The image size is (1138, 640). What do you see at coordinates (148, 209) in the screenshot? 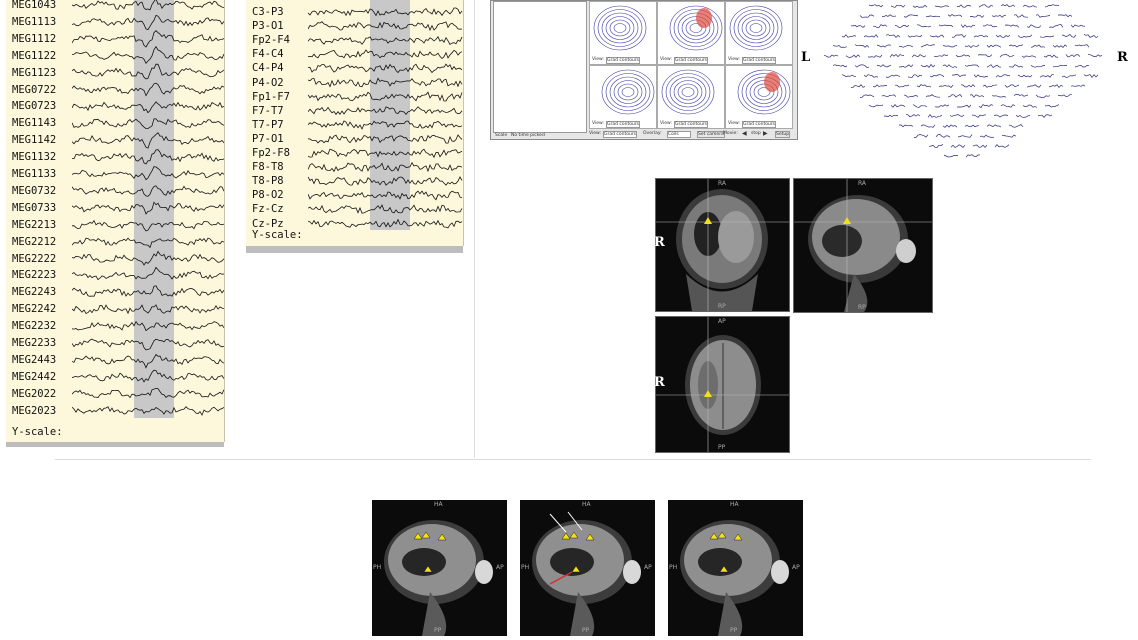
I see `meg-traces` at bounding box center [148, 209].